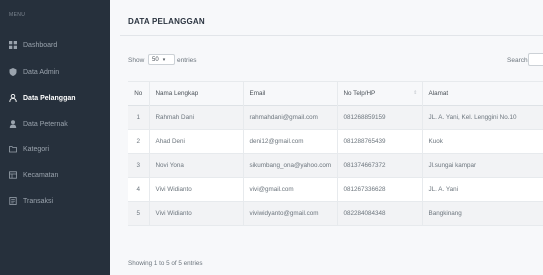 This screenshot has width=543, height=275. What do you see at coordinates (289, 189) in the screenshot?
I see `cell-email: vivi@gmail.com` at bounding box center [289, 189].